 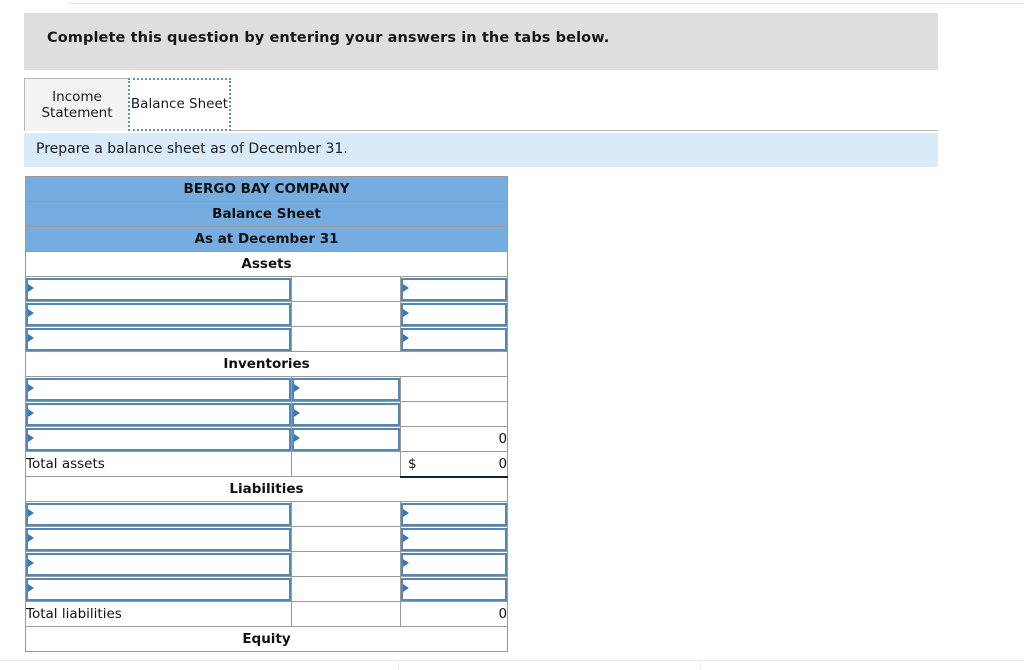 I want to click on tab-income-statement: Income Statement, so click(x=77, y=104).